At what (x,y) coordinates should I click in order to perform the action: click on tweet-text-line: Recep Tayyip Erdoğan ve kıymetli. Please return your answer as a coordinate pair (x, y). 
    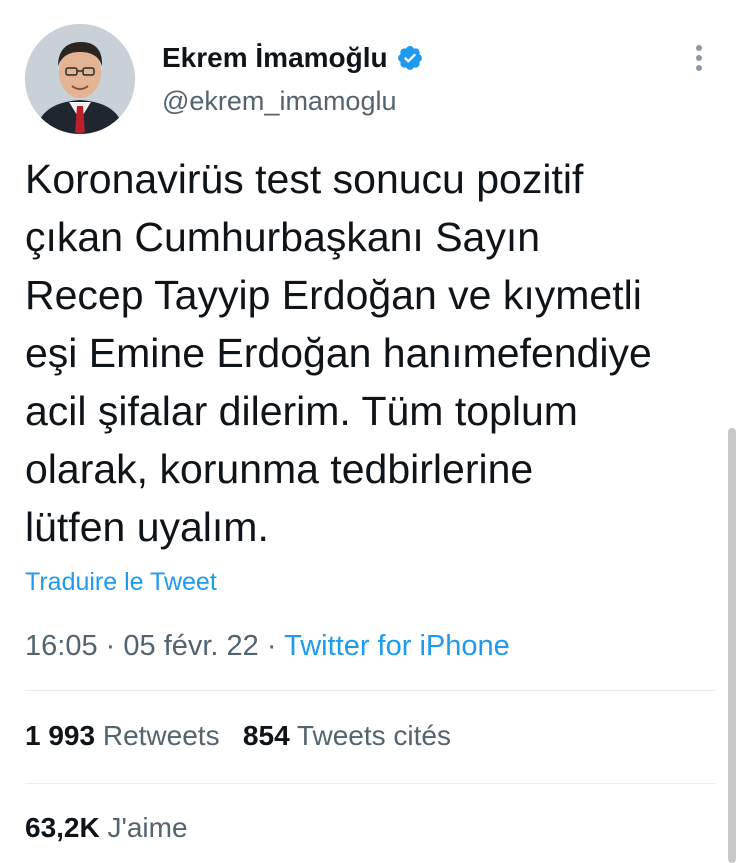
    Looking at the image, I should click on (333, 295).